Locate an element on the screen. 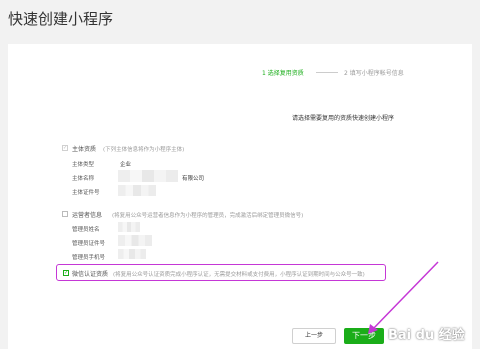 This screenshot has height=349, width=480. watermark-logo: Bai du 经验 is located at coordinates (426, 335).